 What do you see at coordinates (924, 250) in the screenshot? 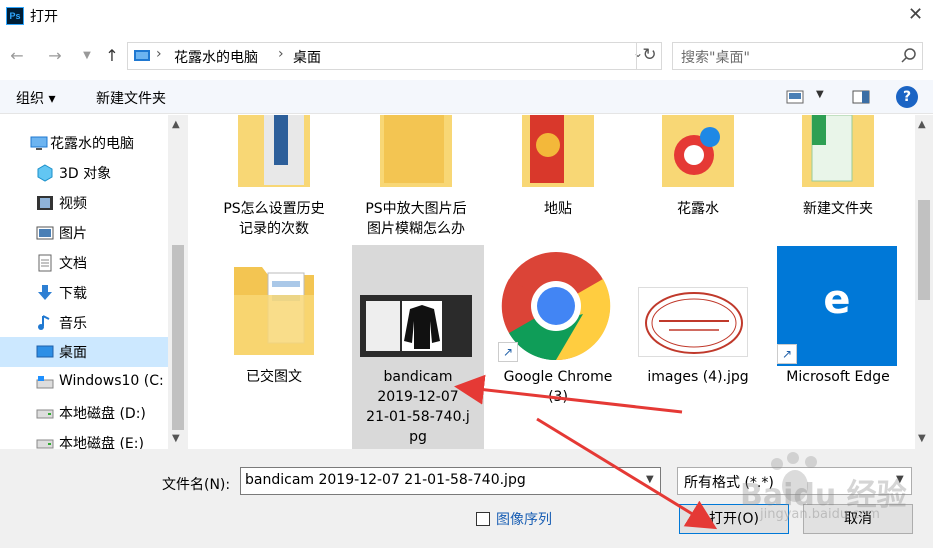
I see `content-scrollbar-thumb` at bounding box center [924, 250].